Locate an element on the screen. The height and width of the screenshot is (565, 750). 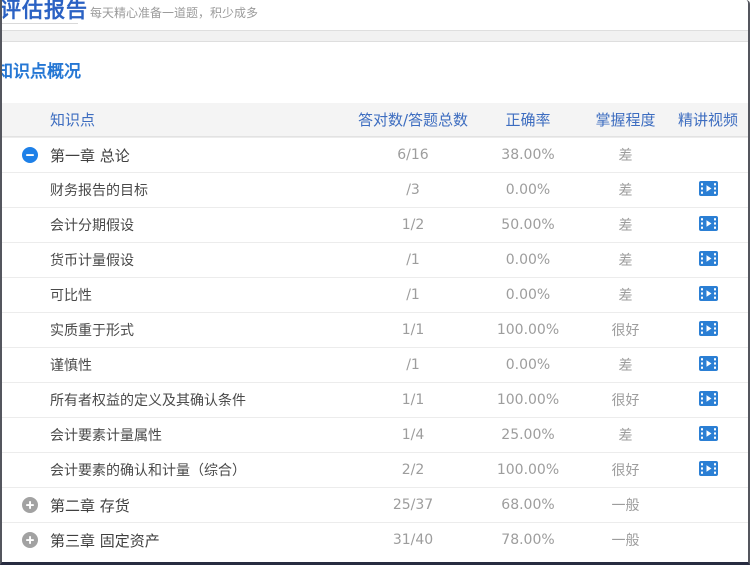
table-row: 所有者权益的定义及其确认条件 1/1 100.00% 很好 is located at coordinates (375, 399).